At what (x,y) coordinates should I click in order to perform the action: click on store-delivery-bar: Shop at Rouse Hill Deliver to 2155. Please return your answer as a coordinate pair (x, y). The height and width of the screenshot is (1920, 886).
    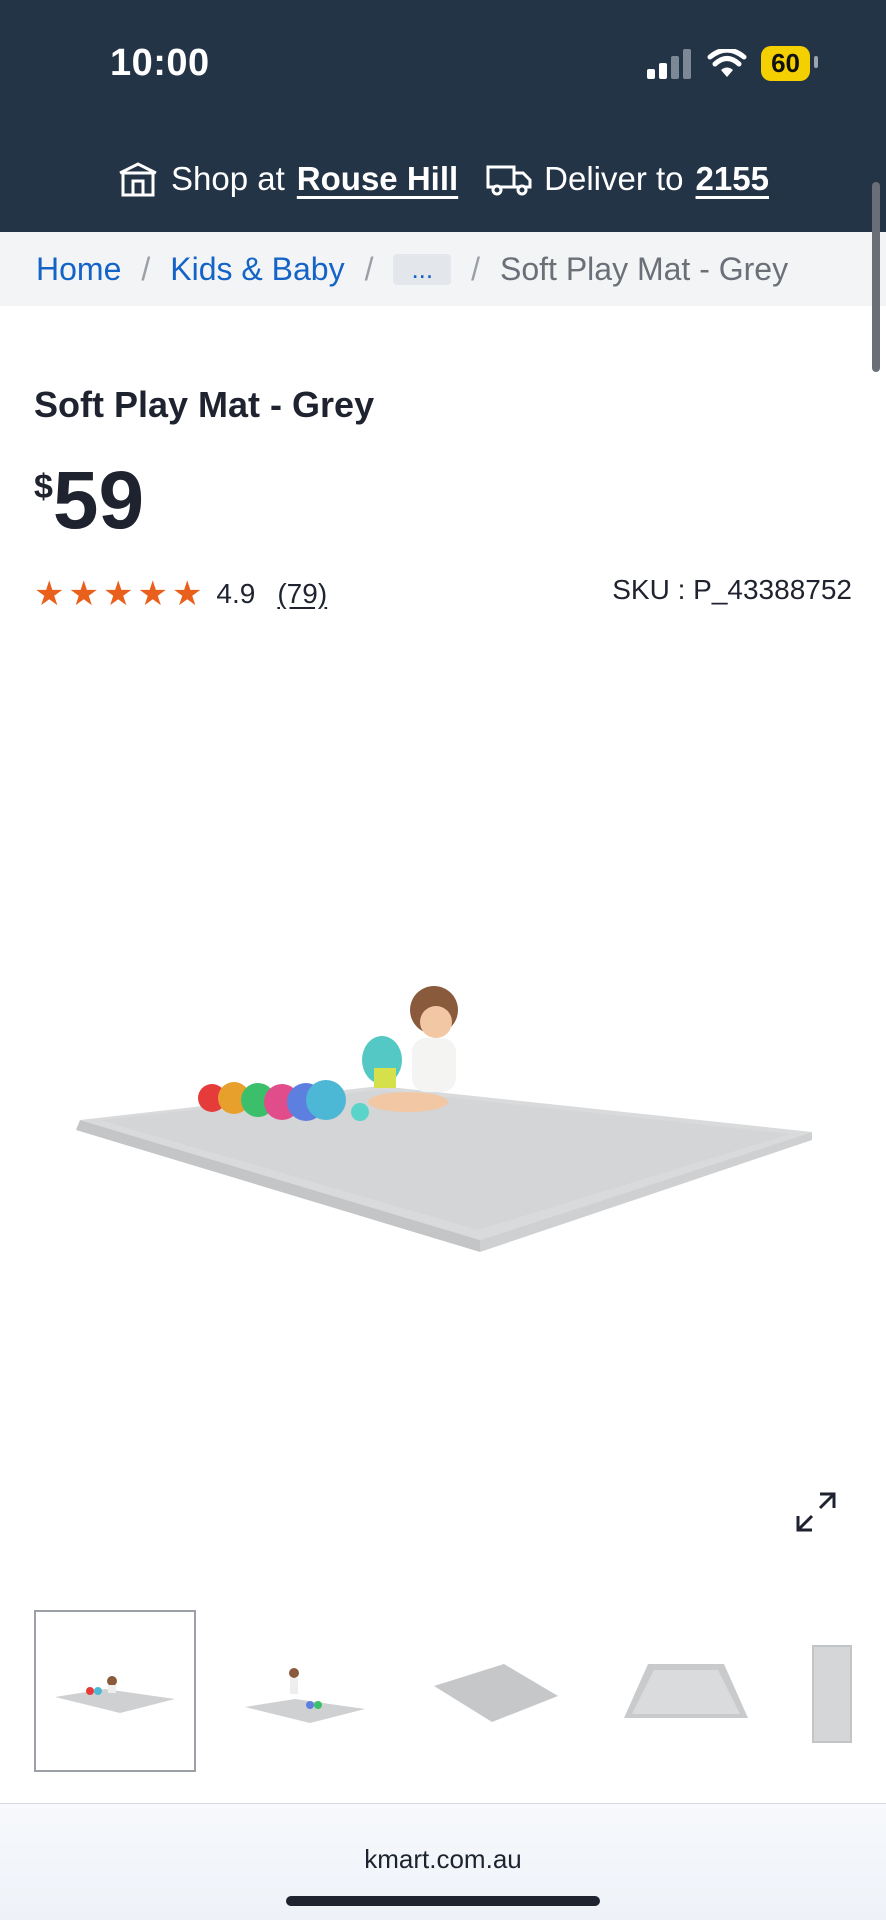
    Looking at the image, I should click on (443, 179).